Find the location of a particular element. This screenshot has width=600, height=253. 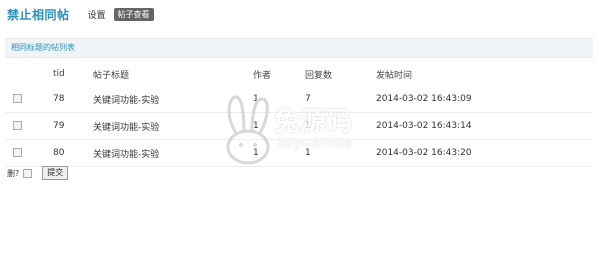

table-header-row: tid 帖子标题 作者 回复数 发帖时间 is located at coordinates (299, 74).